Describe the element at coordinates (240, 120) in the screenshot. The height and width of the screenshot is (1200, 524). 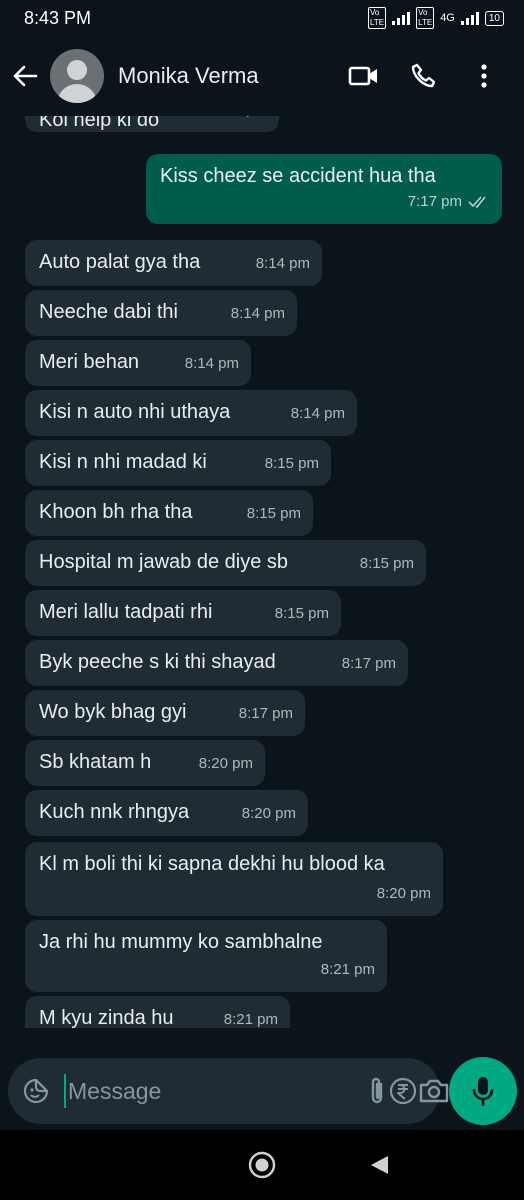
I see `message-time: 7:02 pm` at that location.